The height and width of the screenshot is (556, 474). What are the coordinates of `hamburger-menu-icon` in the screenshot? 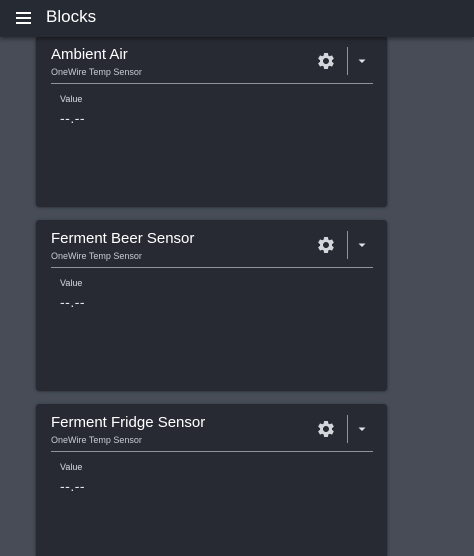 It's located at (23, 13).